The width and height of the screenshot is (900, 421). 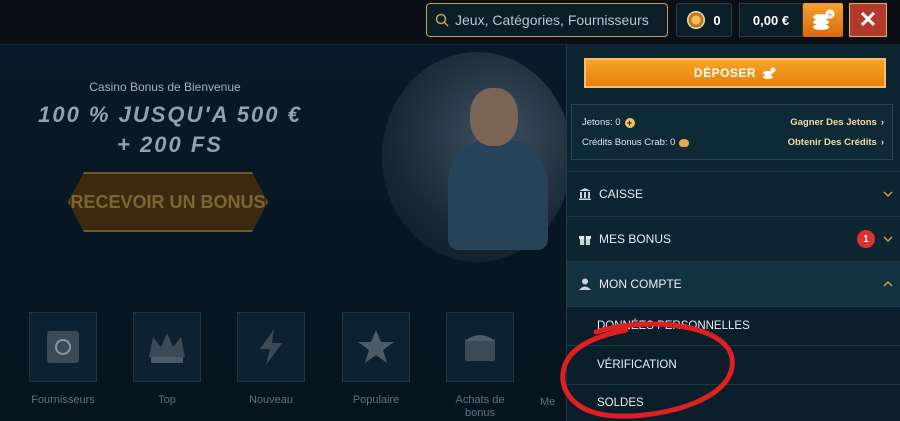 I want to click on user-icon, so click(x=585, y=284).